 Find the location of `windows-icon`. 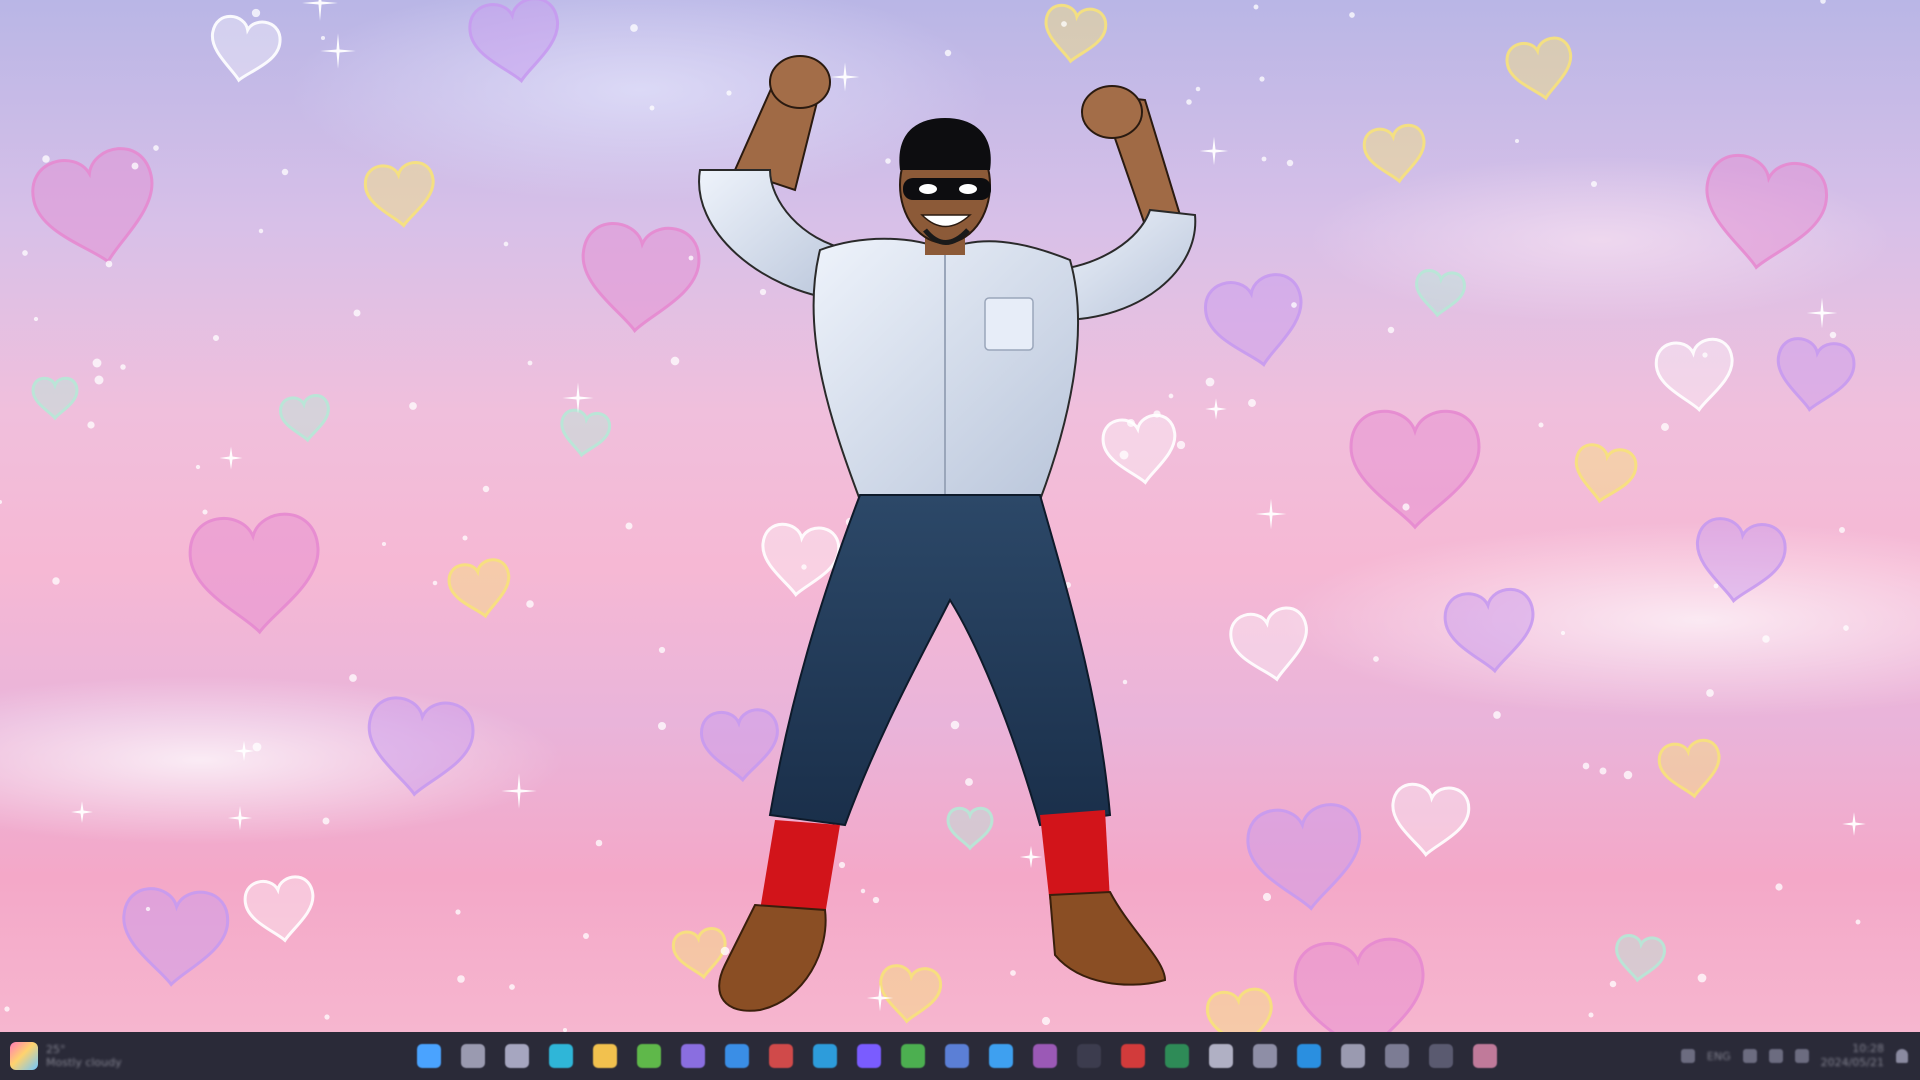

windows-icon is located at coordinates (429, 1056).